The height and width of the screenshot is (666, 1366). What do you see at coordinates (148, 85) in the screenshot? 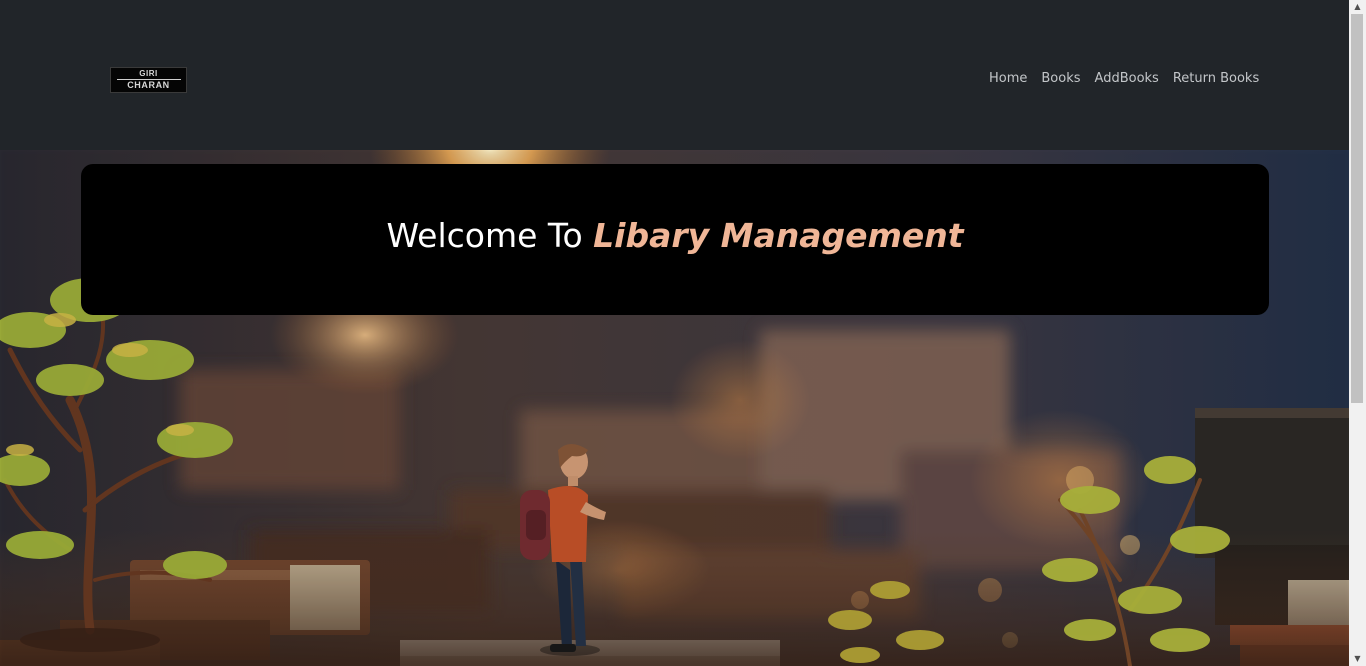
I see `logo-line-2: CHARAN` at bounding box center [148, 85].